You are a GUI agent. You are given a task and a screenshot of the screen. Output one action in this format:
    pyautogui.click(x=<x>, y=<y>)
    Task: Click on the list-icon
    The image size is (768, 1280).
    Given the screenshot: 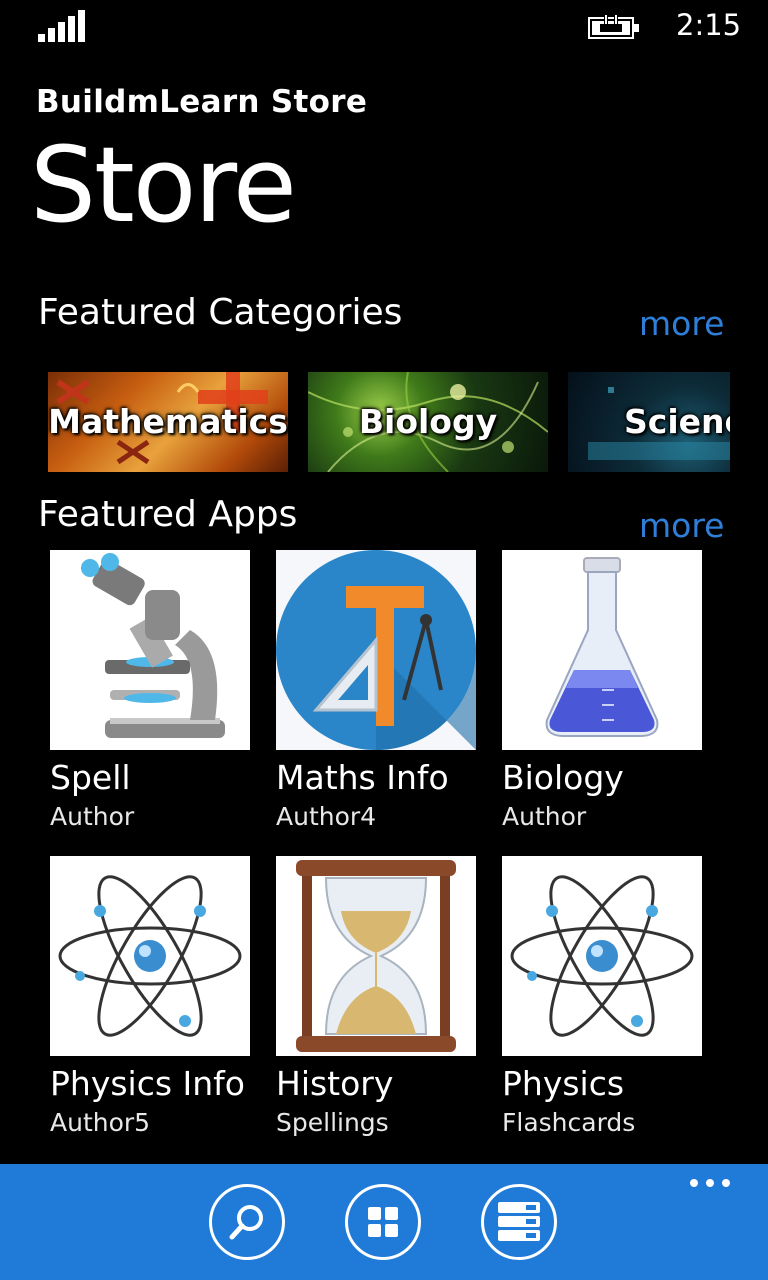 What is the action you would take?
    pyautogui.click(x=519, y=1221)
    